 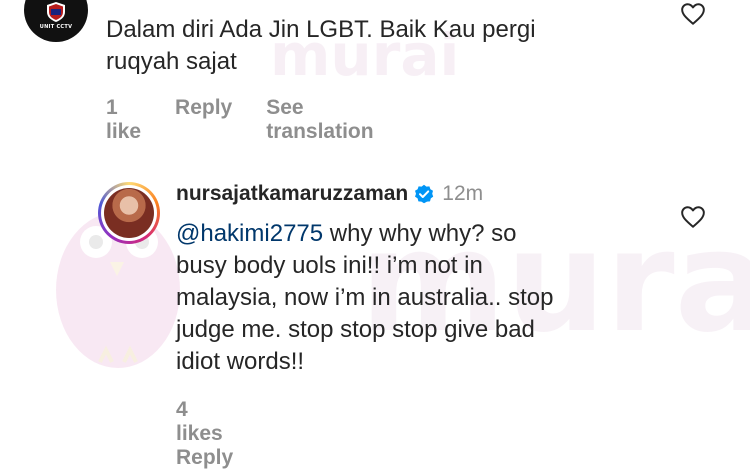 What do you see at coordinates (292, 194) in the screenshot?
I see `username-link: nursajatkamaruzzaman` at bounding box center [292, 194].